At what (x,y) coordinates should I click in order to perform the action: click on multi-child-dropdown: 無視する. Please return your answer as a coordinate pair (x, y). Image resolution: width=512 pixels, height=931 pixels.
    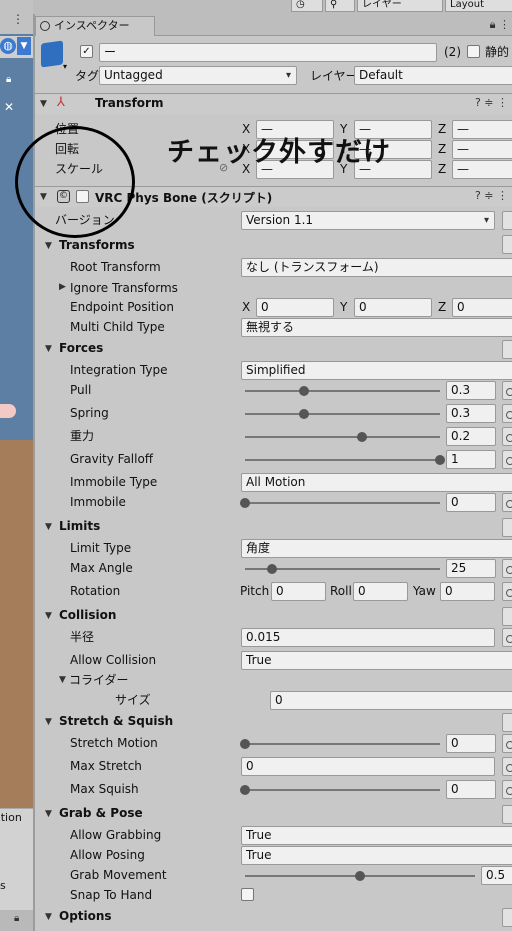
    Looking at the image, I should click on (376, 327).